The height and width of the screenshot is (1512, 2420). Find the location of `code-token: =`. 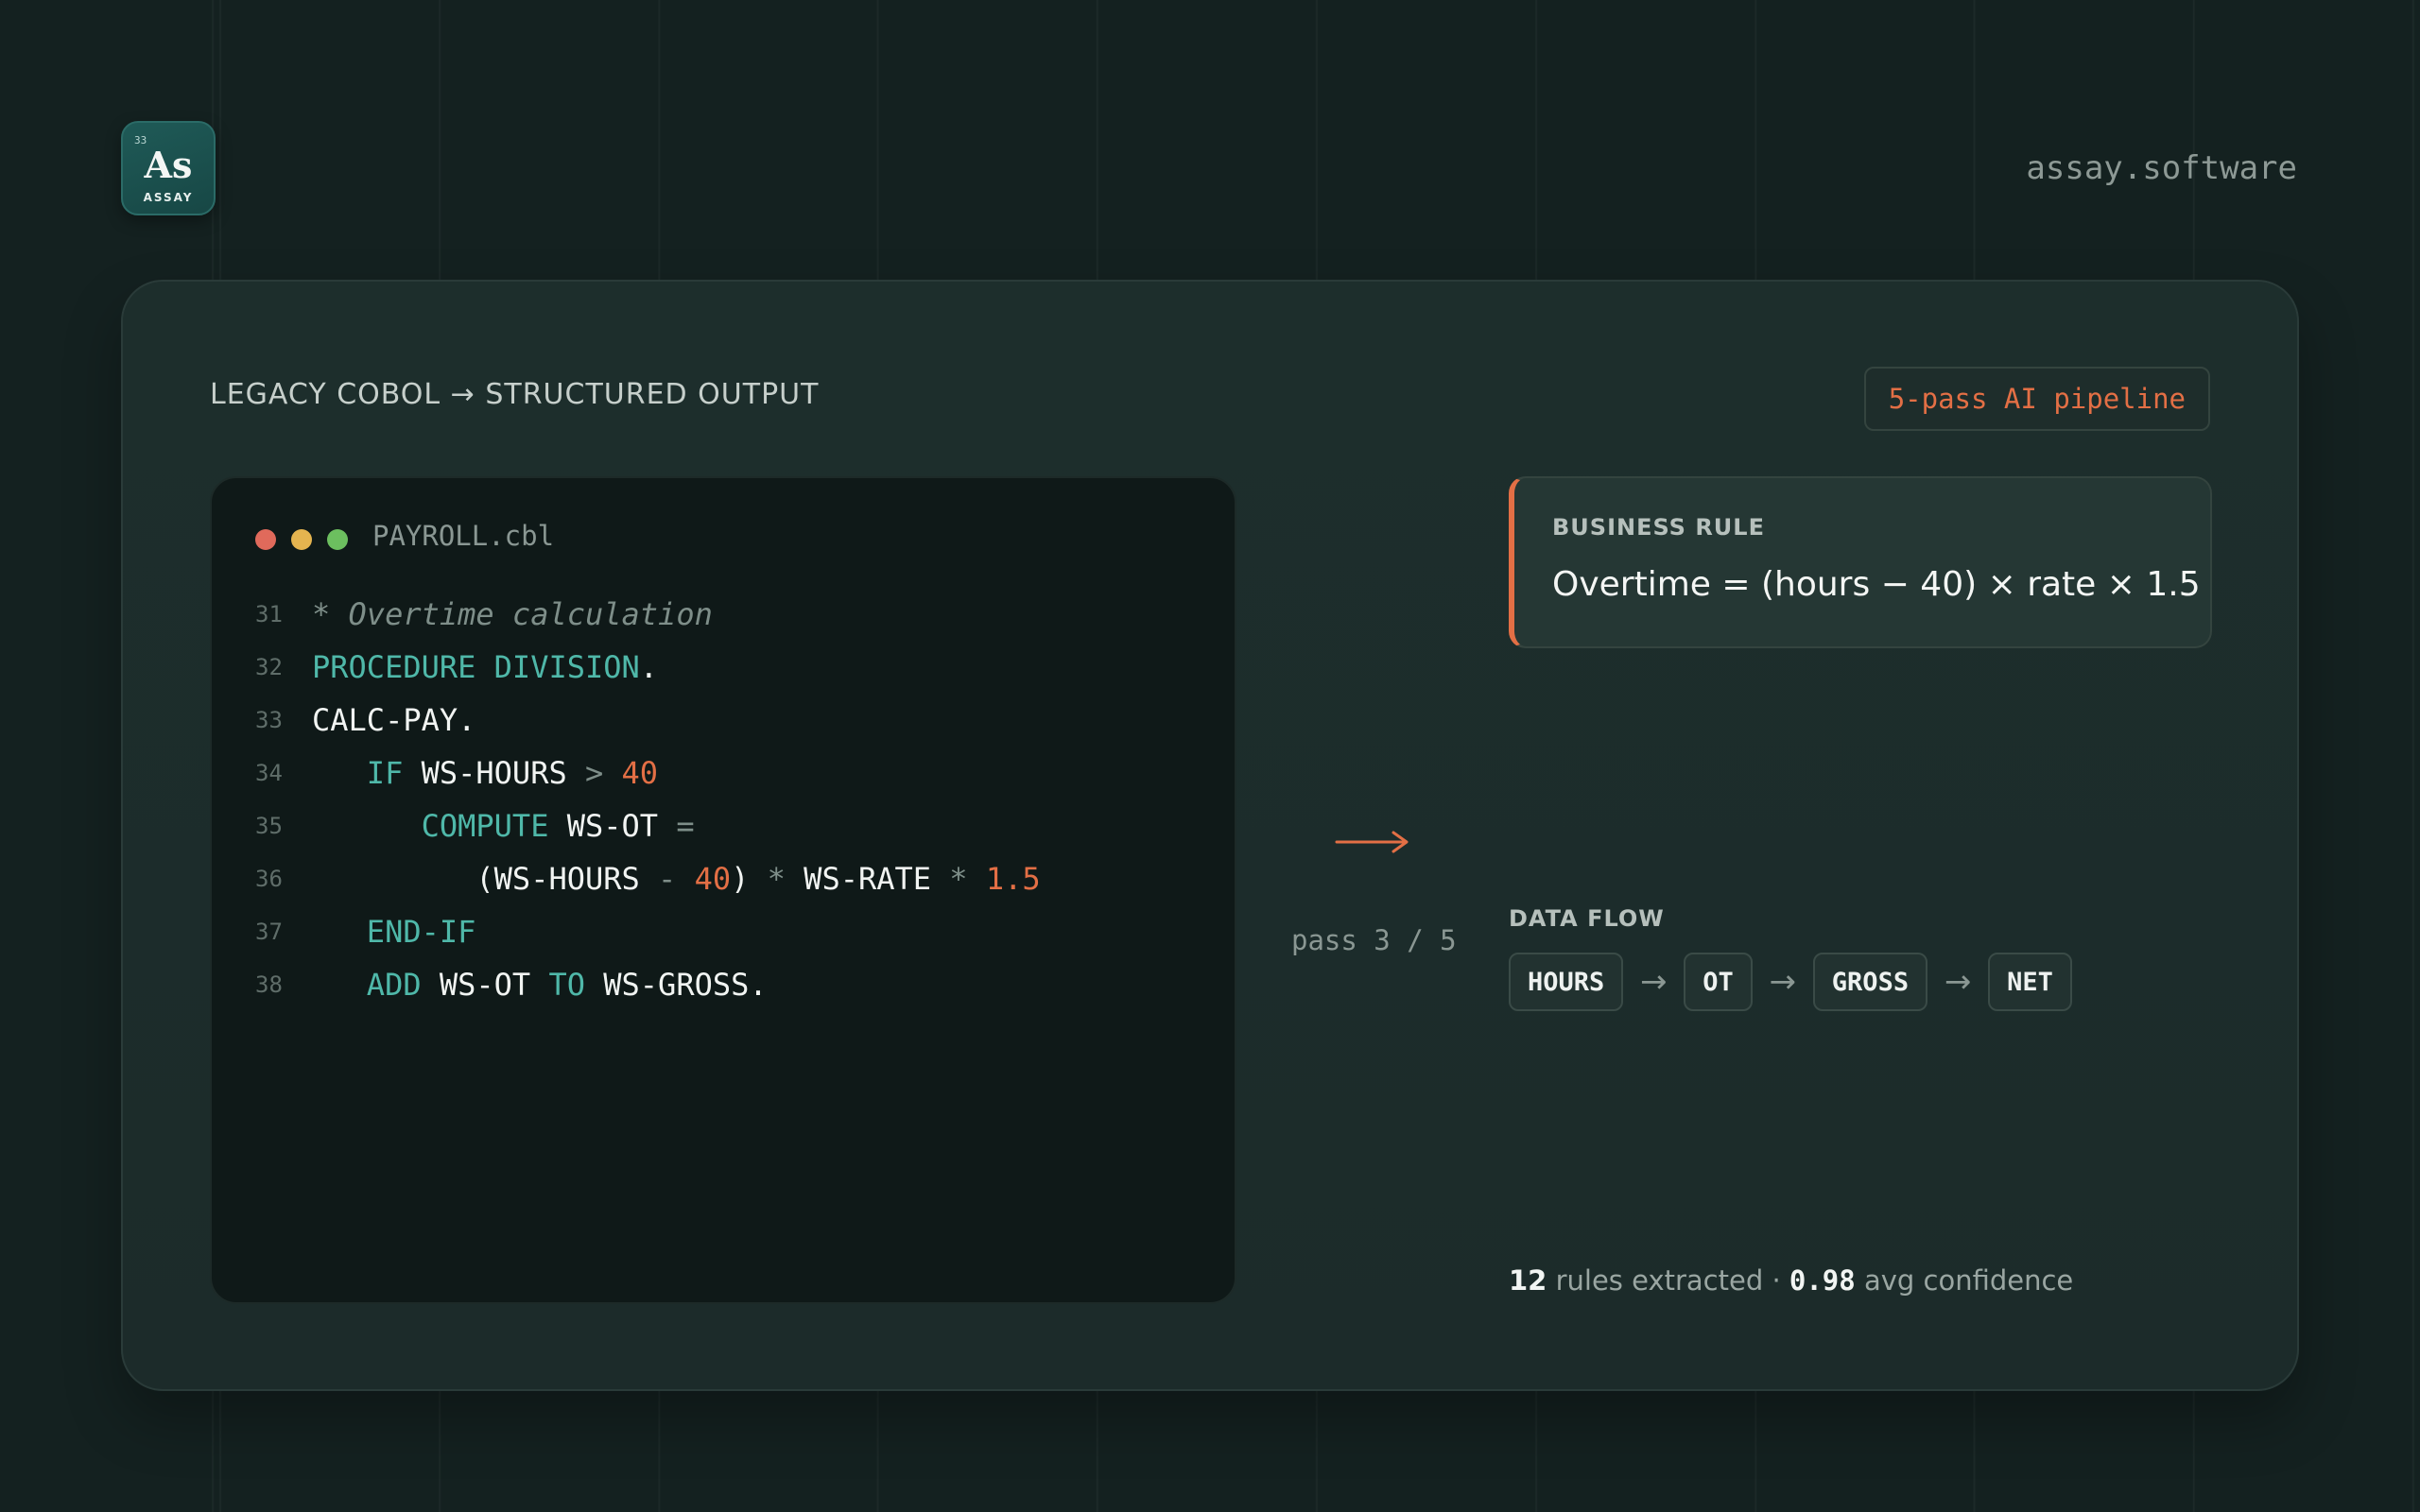

code-token: = is located at coordinates (685, 826).